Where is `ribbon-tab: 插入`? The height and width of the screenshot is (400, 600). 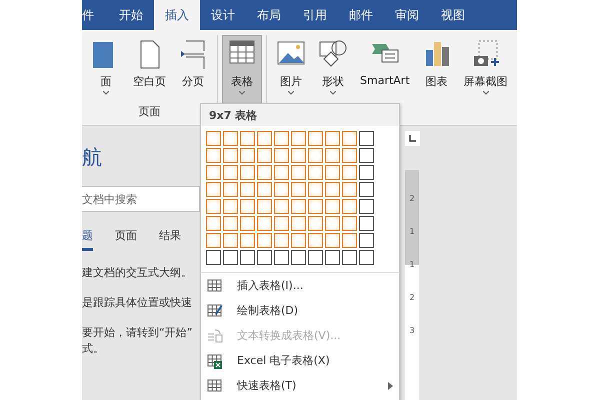
ribbon-tab: 插入 is located at coordinates (177, 15).